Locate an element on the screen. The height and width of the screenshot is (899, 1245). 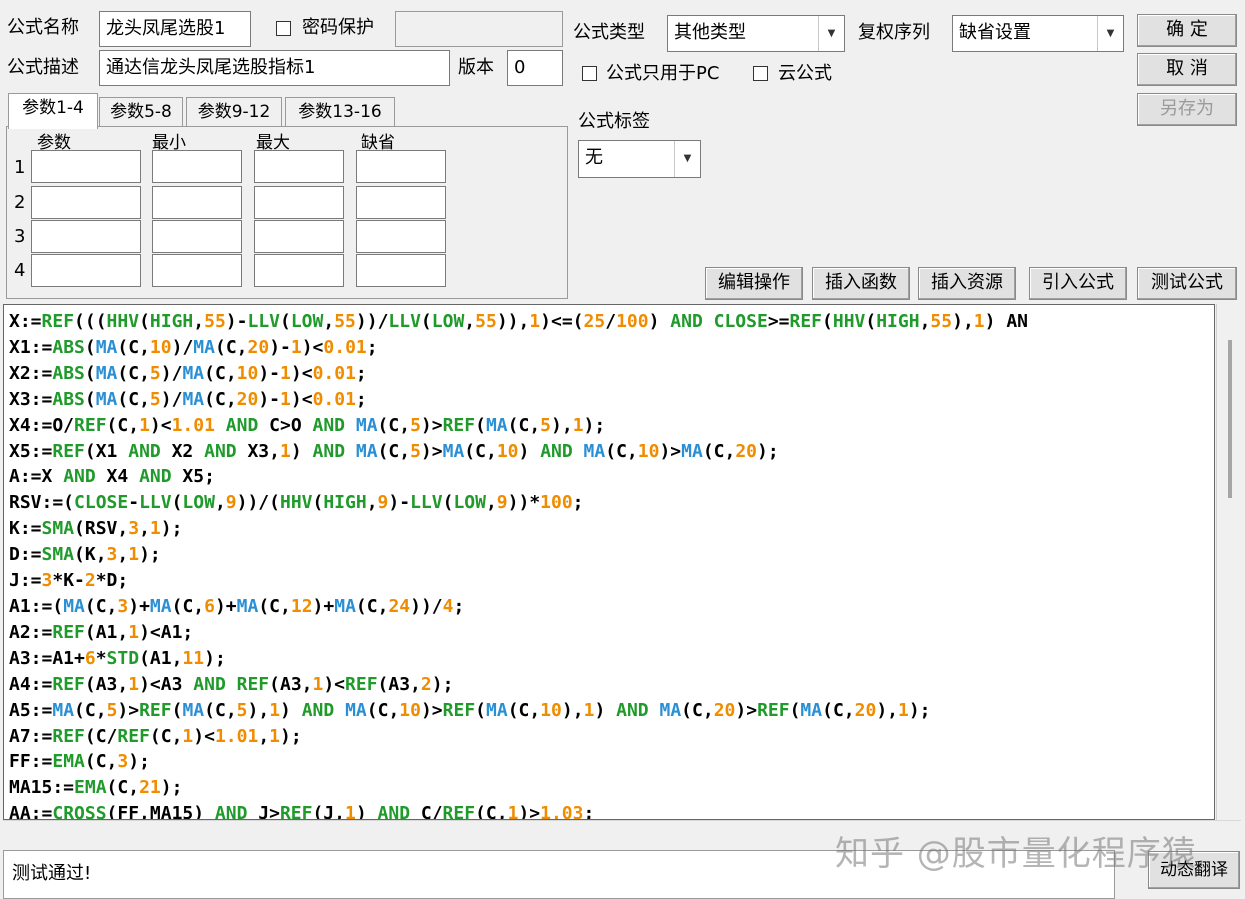
password-protect-checkbox is located at coordinates (283, 28).